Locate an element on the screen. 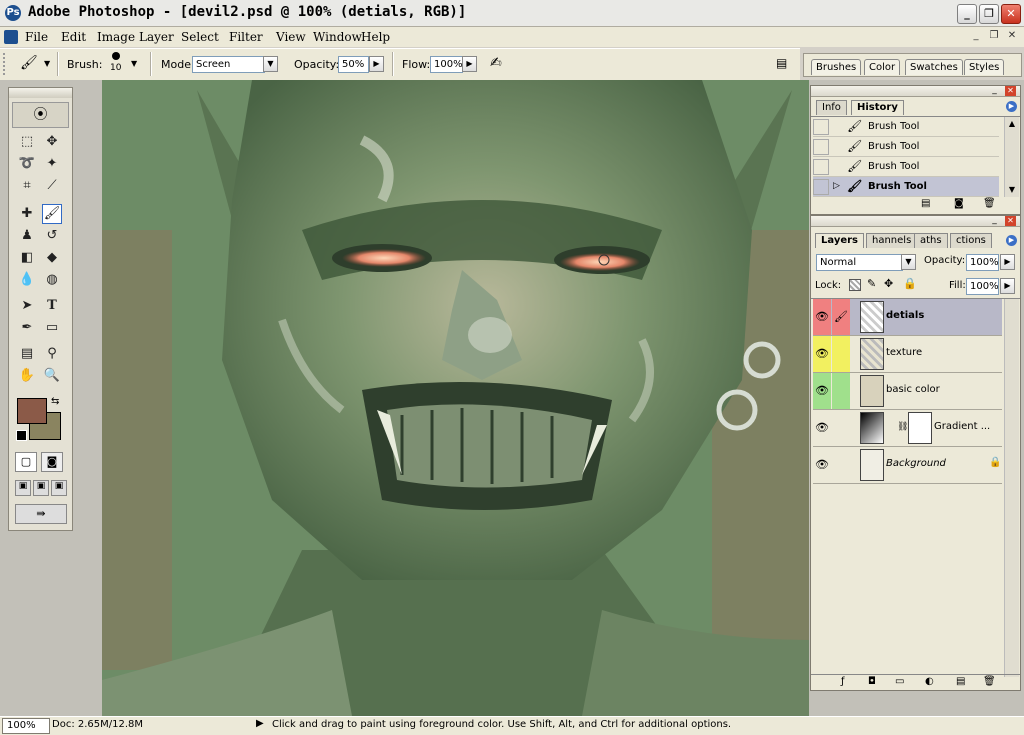 This screenshot has width=1024, height=735. menu-layer: Layer is located at coordinates (156, 37).